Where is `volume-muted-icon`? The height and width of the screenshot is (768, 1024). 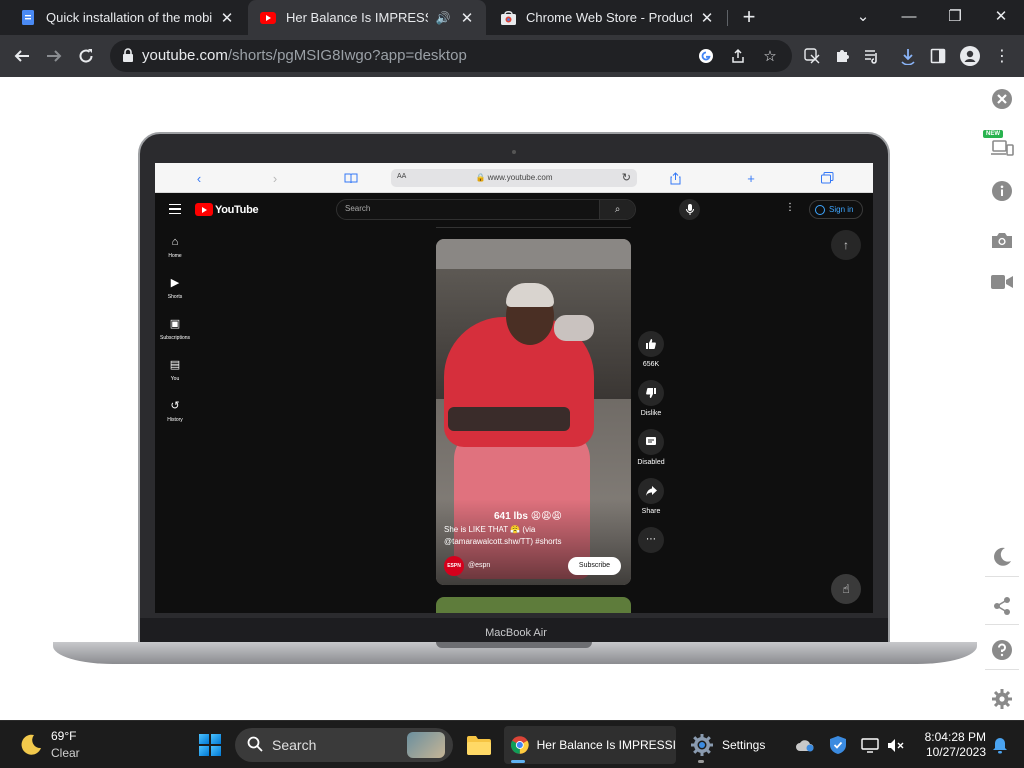 volume-muted-icon is located at coordinates (896, 745).